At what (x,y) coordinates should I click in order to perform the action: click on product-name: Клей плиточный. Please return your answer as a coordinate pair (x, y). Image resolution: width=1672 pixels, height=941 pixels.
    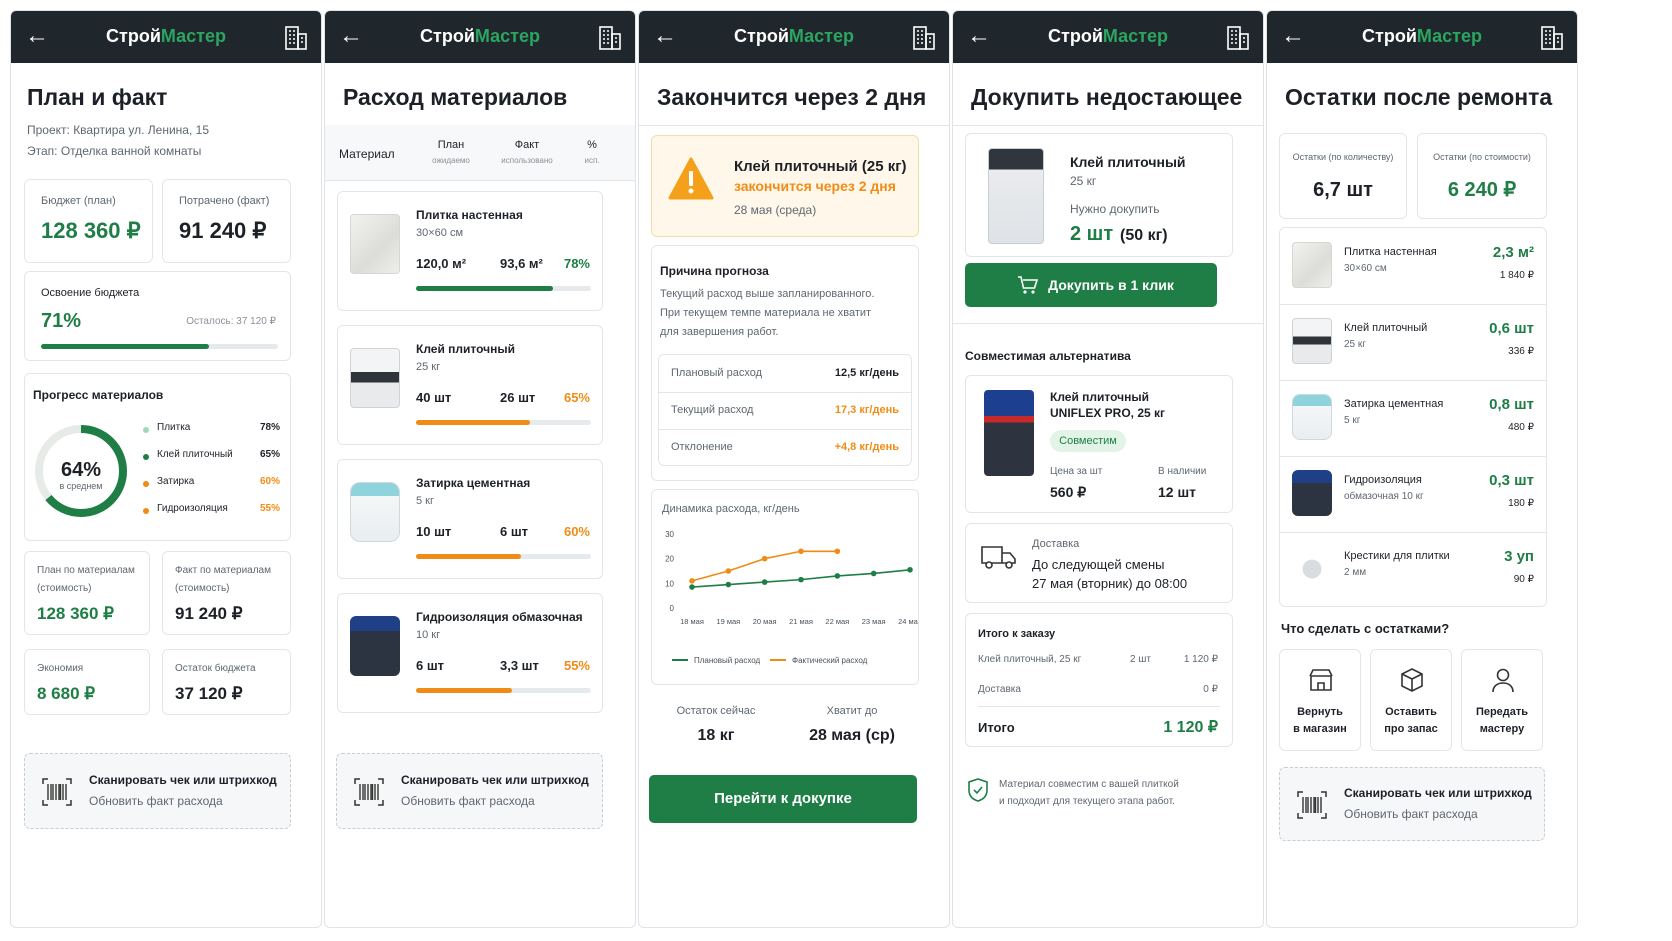
    Looking at the image, I should click on (1128, 162).